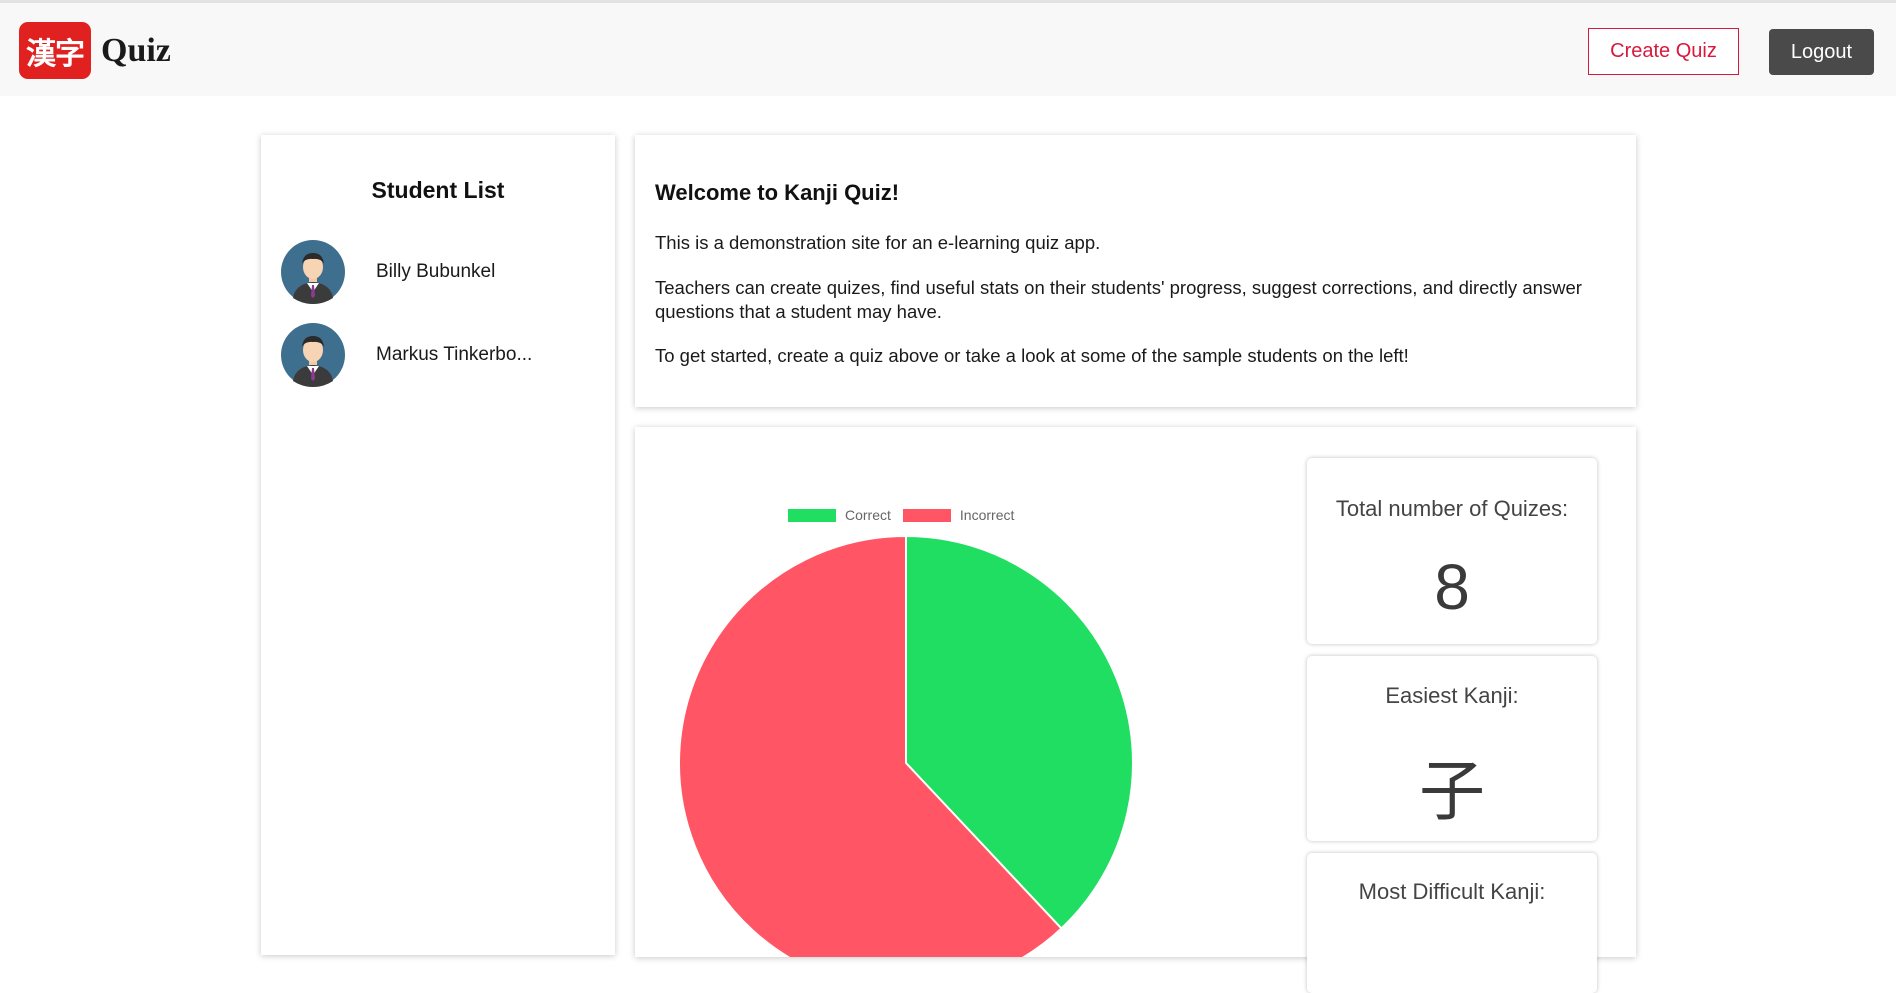 The image size is (1896, 993). What do you see at coordinates (1452, 923) in the screenshot?
I see `most-difficult-kanji-box: Most Difficult Kanji:` at bounding box center [1452, 923].